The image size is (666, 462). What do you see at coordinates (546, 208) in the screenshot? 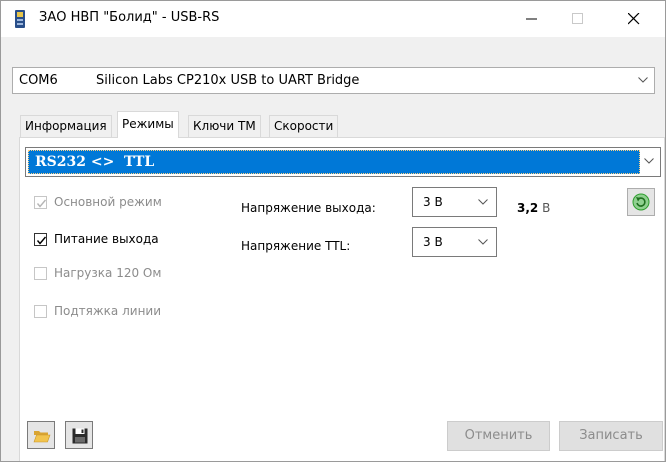
I see `measured-voltage-unit: В` at bounding box center [546, 208].